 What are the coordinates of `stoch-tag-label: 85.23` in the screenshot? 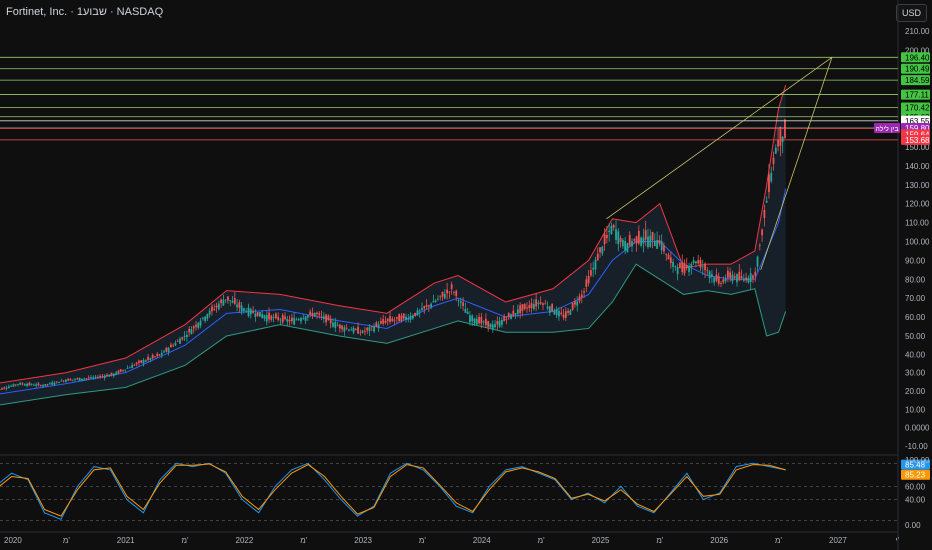 It's located at (915, 475).